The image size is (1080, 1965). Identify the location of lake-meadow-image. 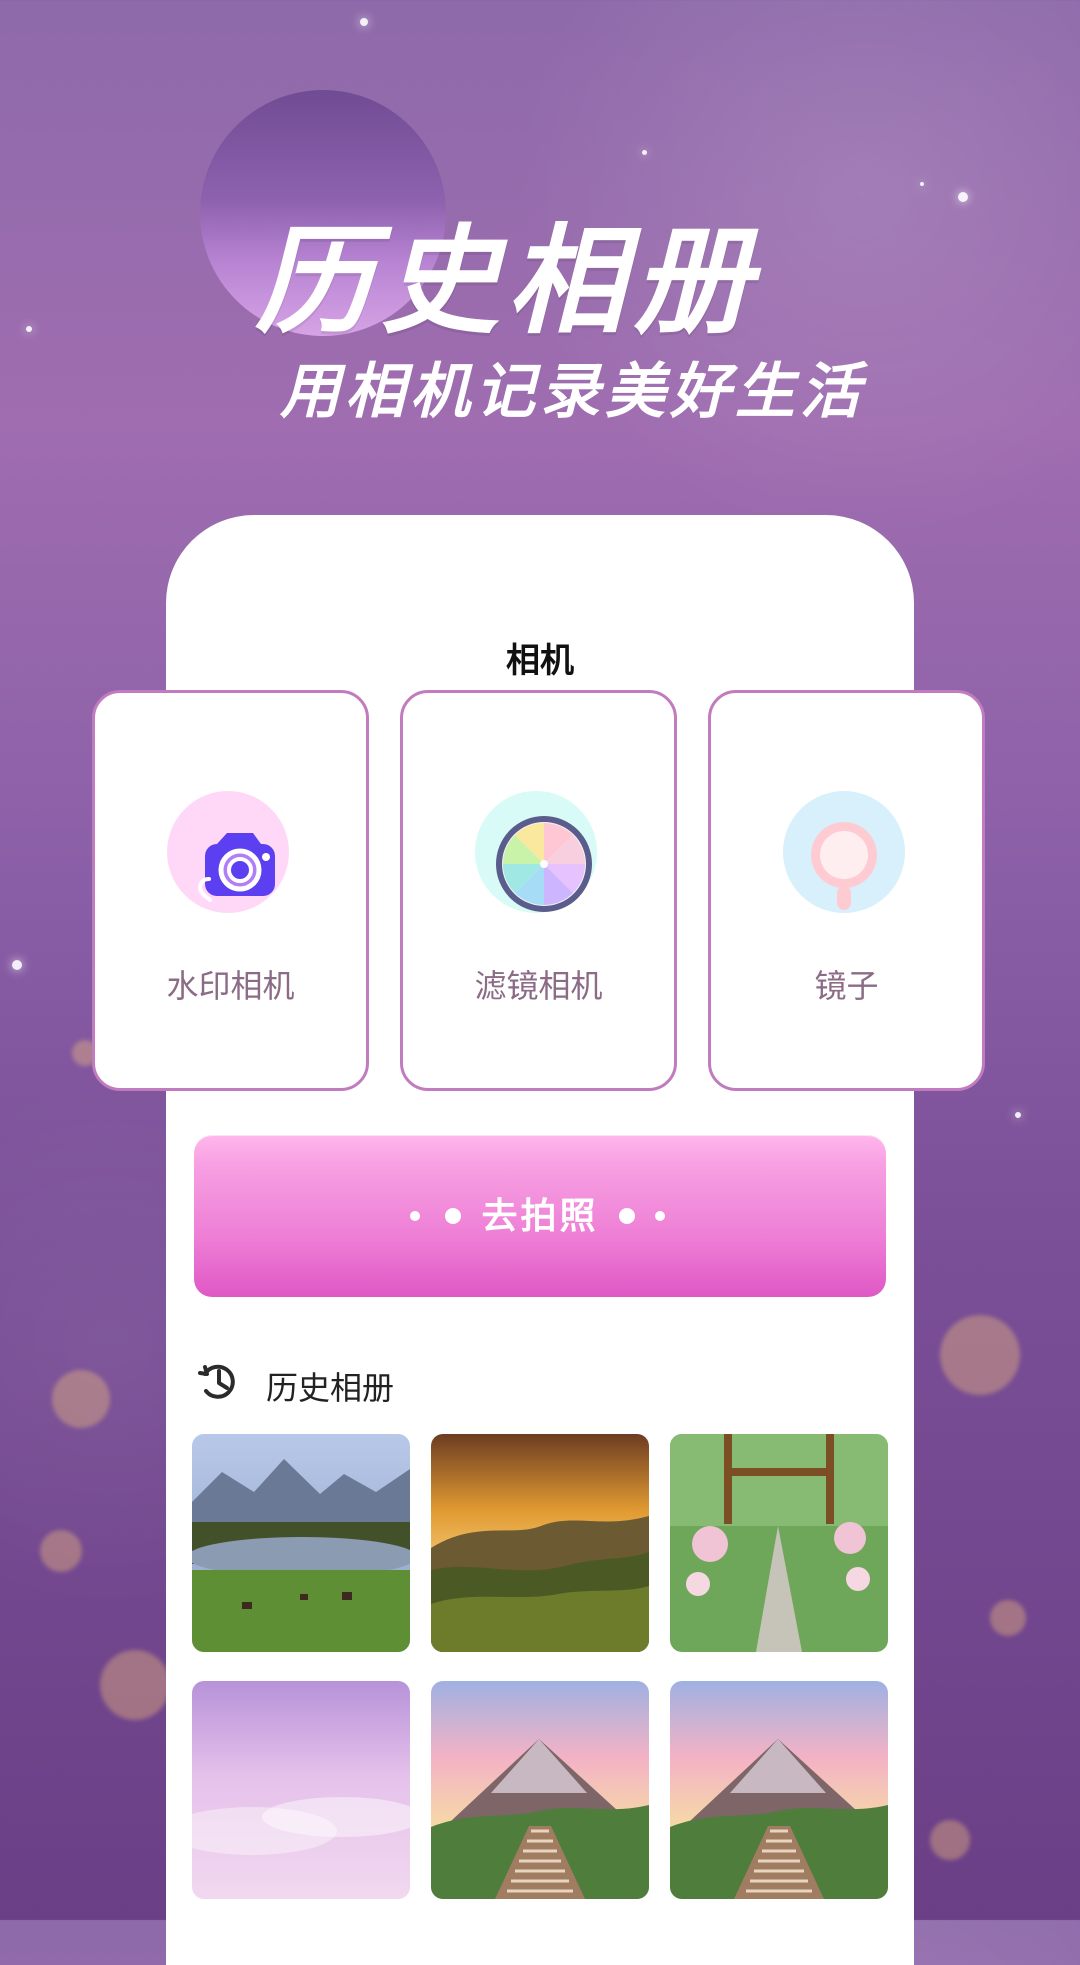
(301, 1543).